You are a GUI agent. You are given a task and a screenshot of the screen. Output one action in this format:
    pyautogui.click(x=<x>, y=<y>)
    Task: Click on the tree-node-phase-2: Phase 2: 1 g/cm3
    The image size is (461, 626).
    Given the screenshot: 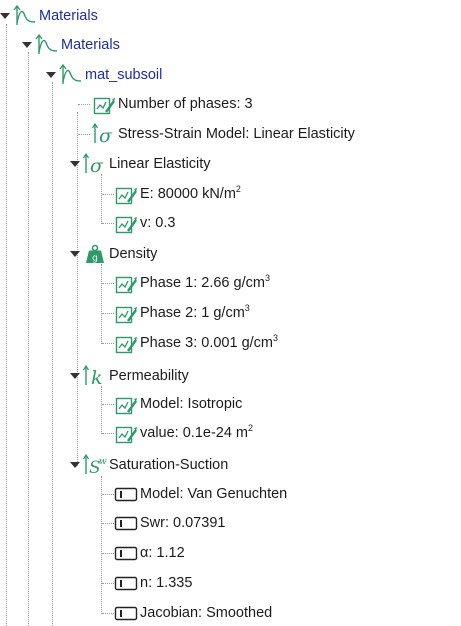 What is the action you would take?
    pyautogui.click(x=182, y=313)
    